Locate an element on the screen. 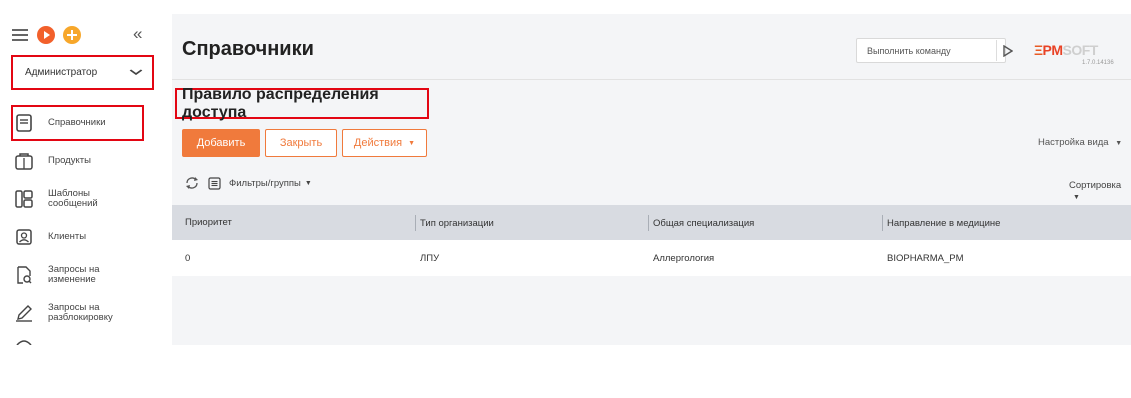 The image size is (1131, 398). actions-label: Действия is located at coordinates (378, 143).